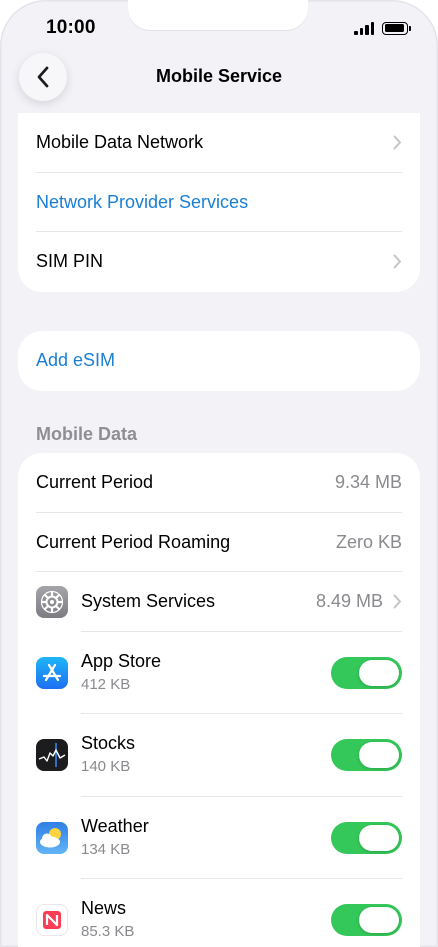 This screenshot has width=438, height=947. I want to click on battery-icon, so click(396, 28).